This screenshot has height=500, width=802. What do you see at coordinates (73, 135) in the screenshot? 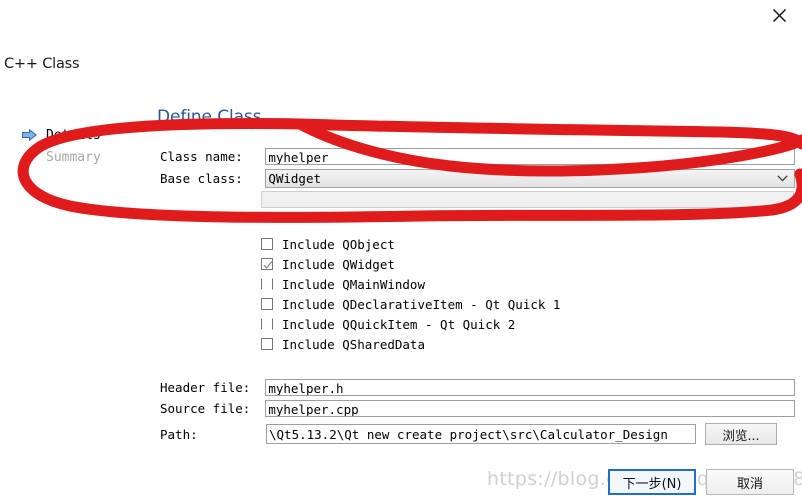
I see `nav-item-label: Details` at bounding box center [73, 135].